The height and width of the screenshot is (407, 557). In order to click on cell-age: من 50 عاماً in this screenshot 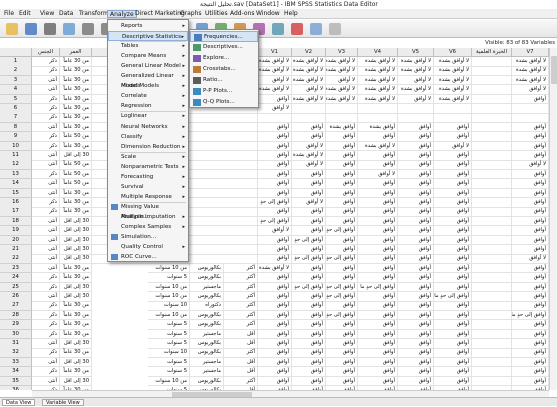, I will do `click(76, 165)`.